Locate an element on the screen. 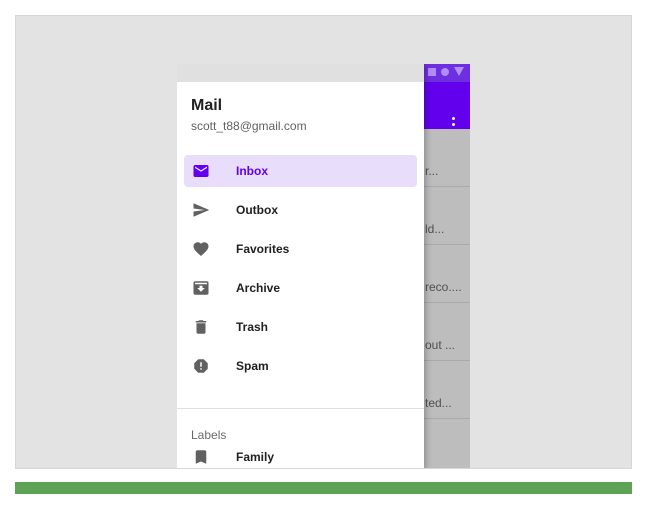 The image size is (650, 507). mail-icon is located at coordinates (201, 171).